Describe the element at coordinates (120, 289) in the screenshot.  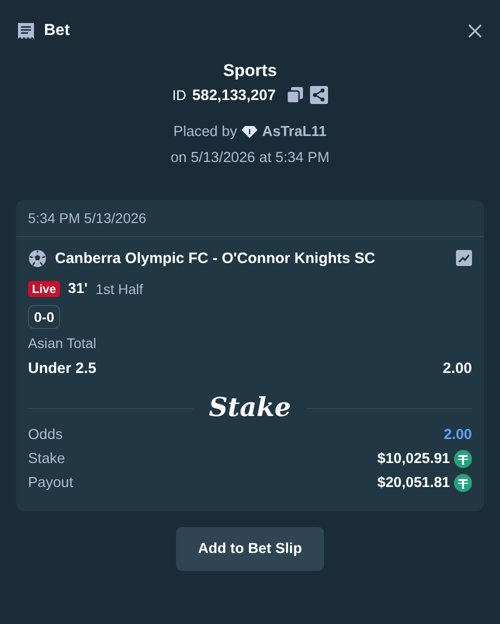
I see `match-period: 1st Half` at that location.